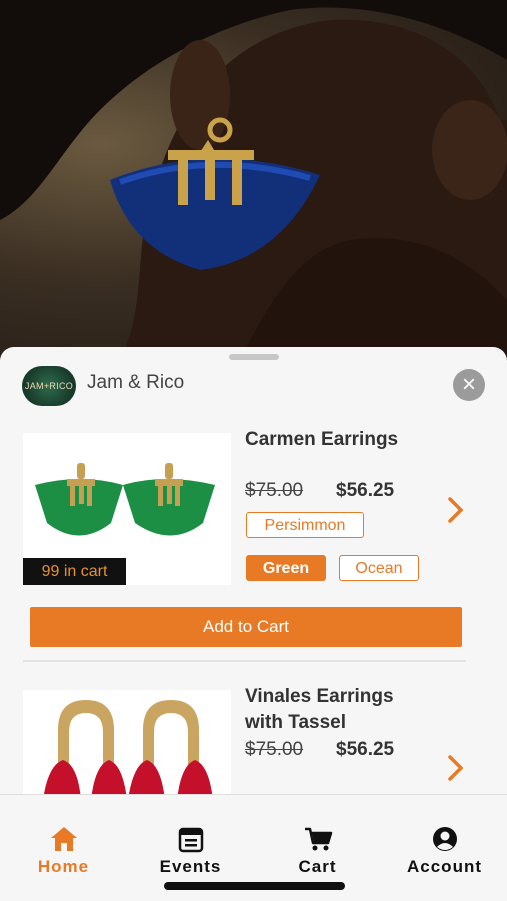  What do you see at coordinates (63, 839) in the screenshot?
I see `home-icon` at bounding box center [63, 839].